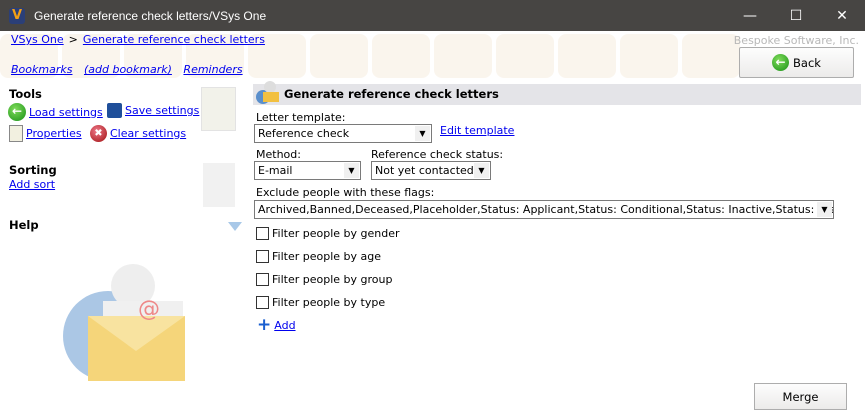  What do you see at coordinates (345, 192) in the screenshot?
I see `exclude-flags-label: Exclude people with these flags:` at bounding box center [345, 192].